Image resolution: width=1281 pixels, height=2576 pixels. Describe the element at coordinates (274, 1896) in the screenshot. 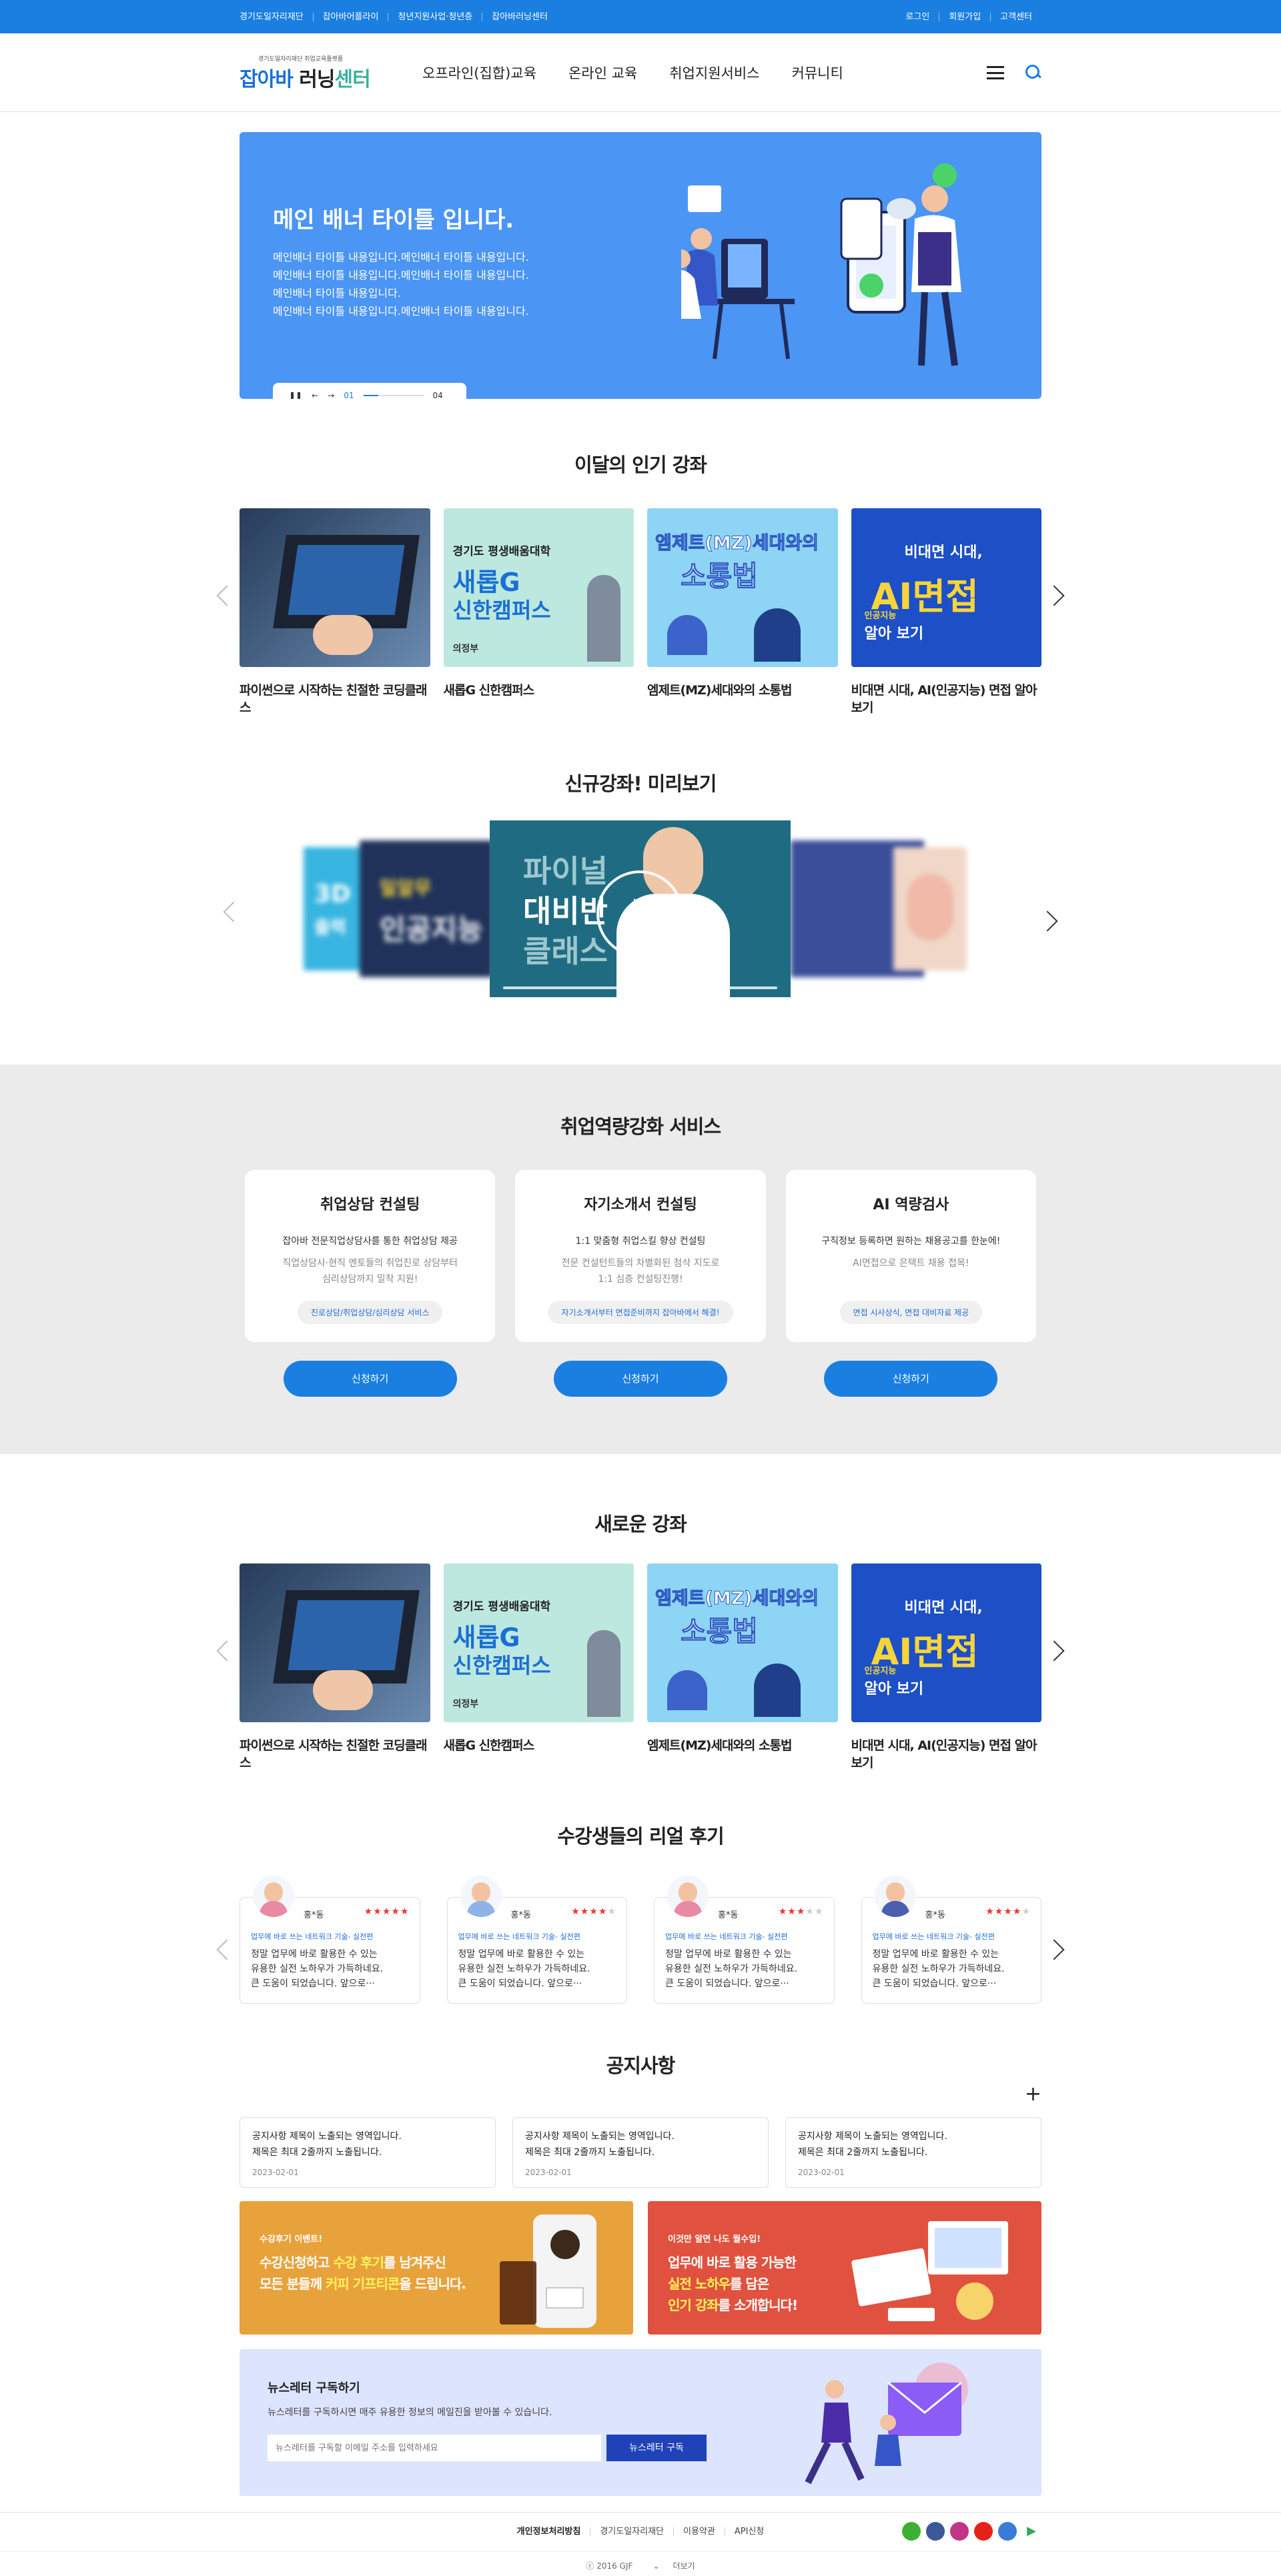

I see `avatar` at that location.